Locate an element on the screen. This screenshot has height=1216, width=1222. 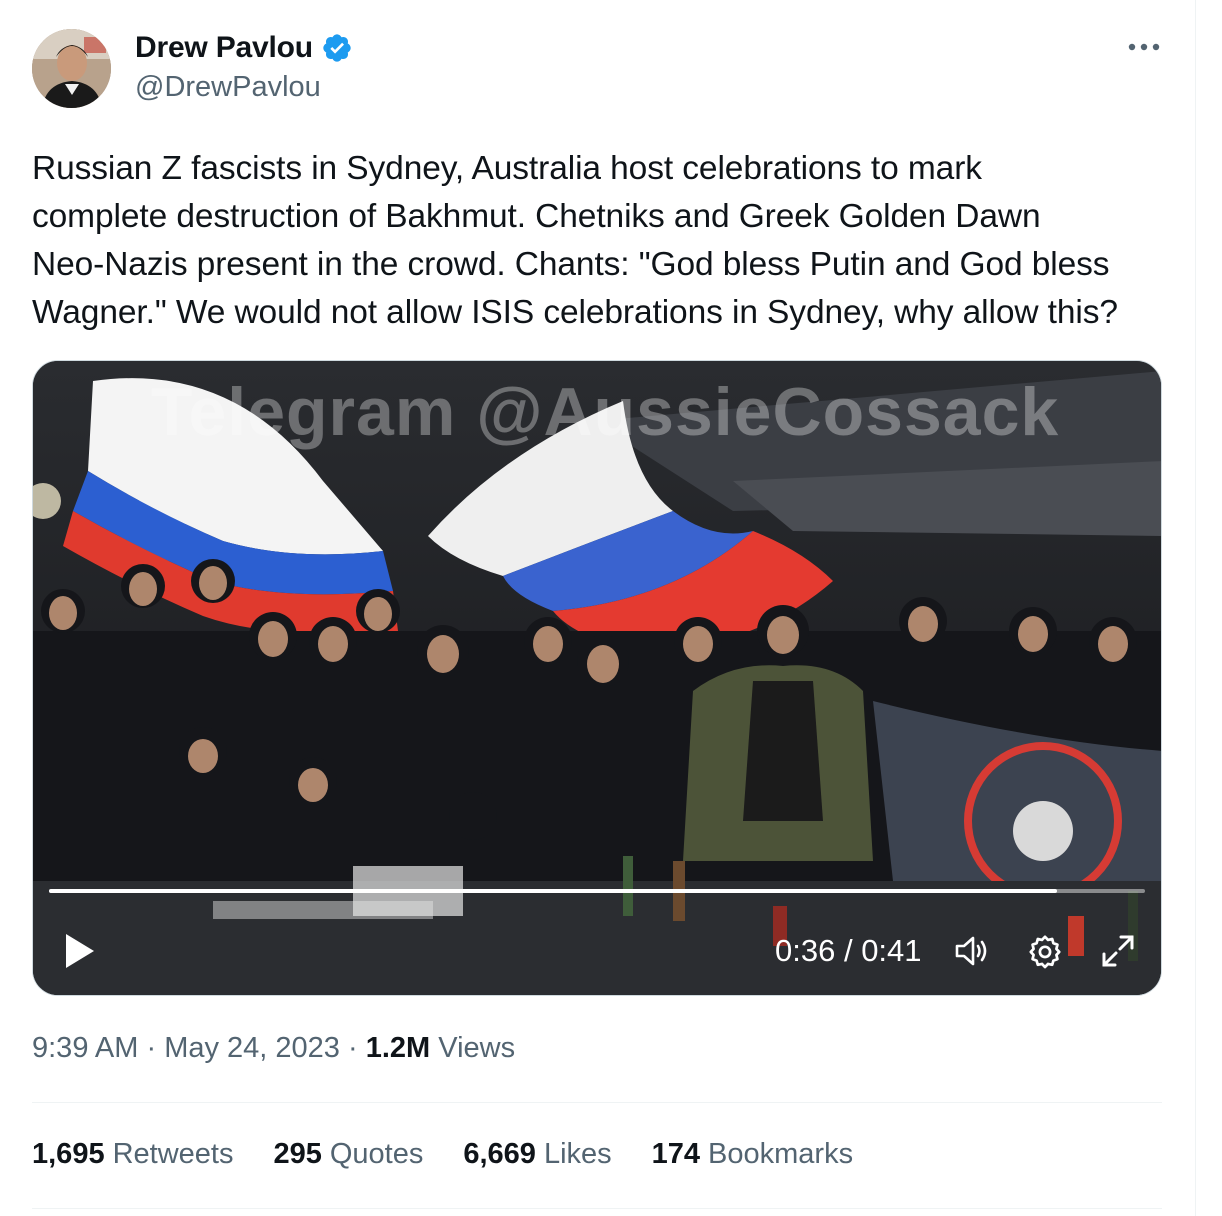
stat-quotes: 295 Quotes is located at coordinates (348, 1154).